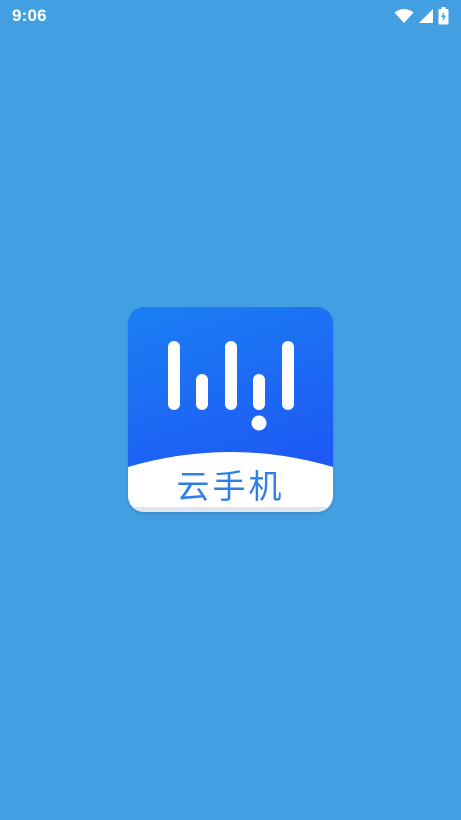 Image resolution: width=461 pixels, height=820 pixels. I want to click on status-icons, so click(421, 16).